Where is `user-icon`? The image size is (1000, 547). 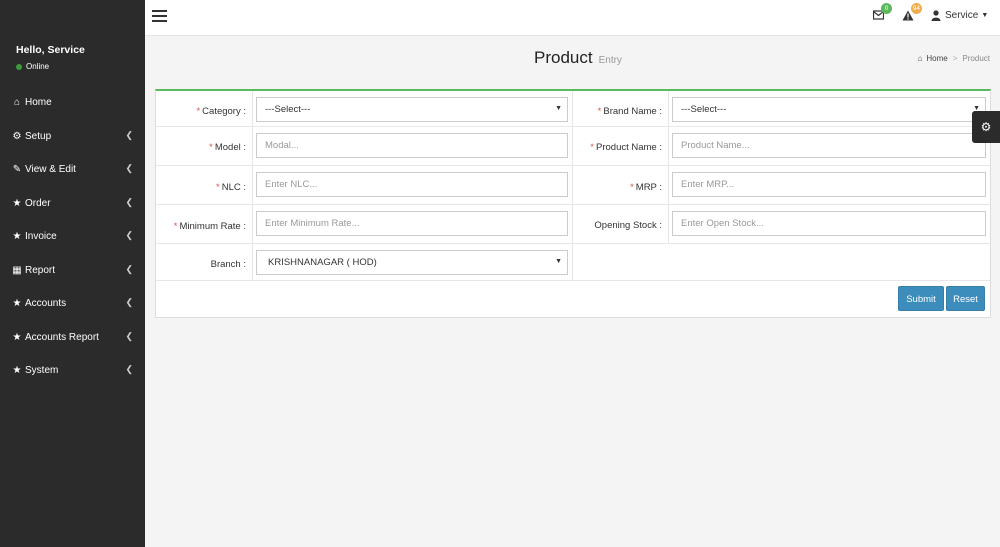
user-icon is located at coordinates (936, 15).